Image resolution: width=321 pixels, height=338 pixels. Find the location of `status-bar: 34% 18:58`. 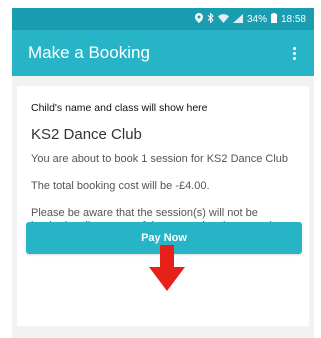

status-bar: 34% 18:58 is located at coordinates (163, 19).